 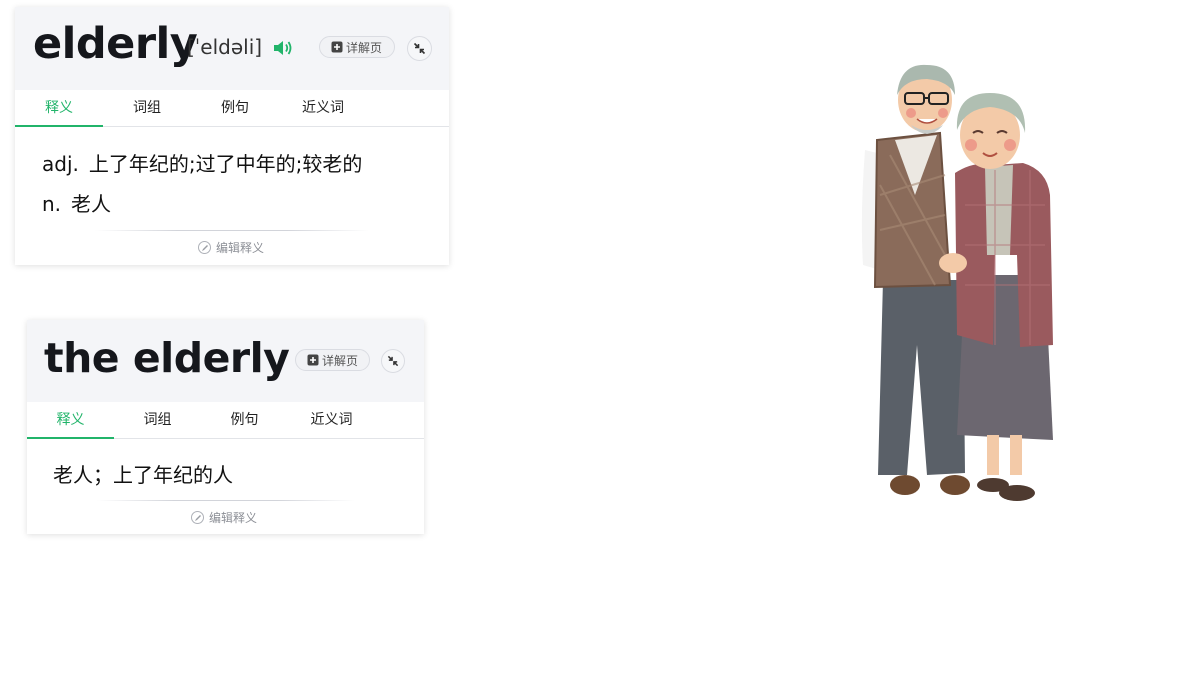 What do you see at coordinates (167, 358) in the screenshot?
I see `headword: the elderly` at bounding box center [167, 358].